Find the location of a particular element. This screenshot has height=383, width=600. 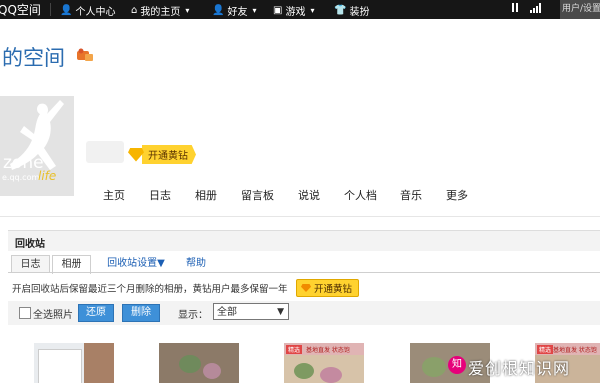

watermark-logo-icon: 知 is located at coordinates (457, 365).